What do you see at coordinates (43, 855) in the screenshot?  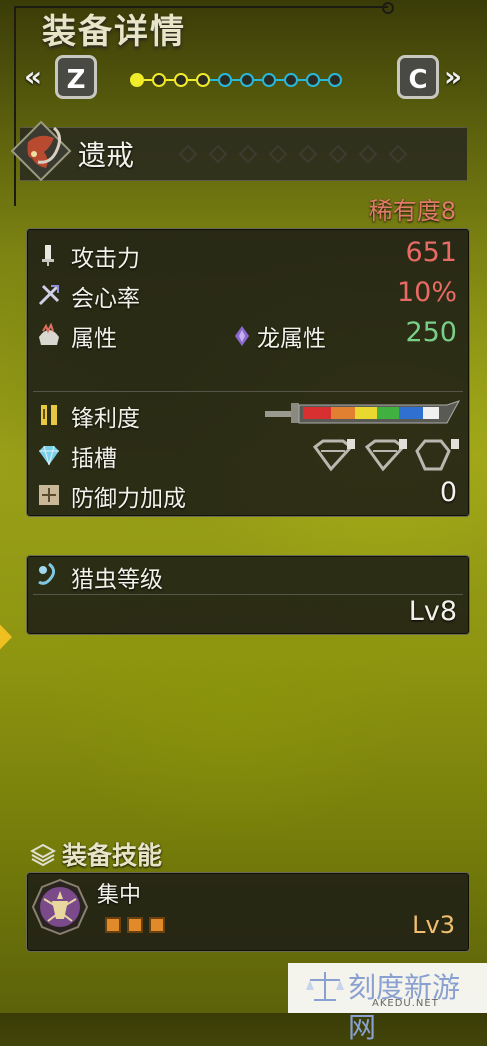 I see `skills-icon` at bounding box center [43, 855].